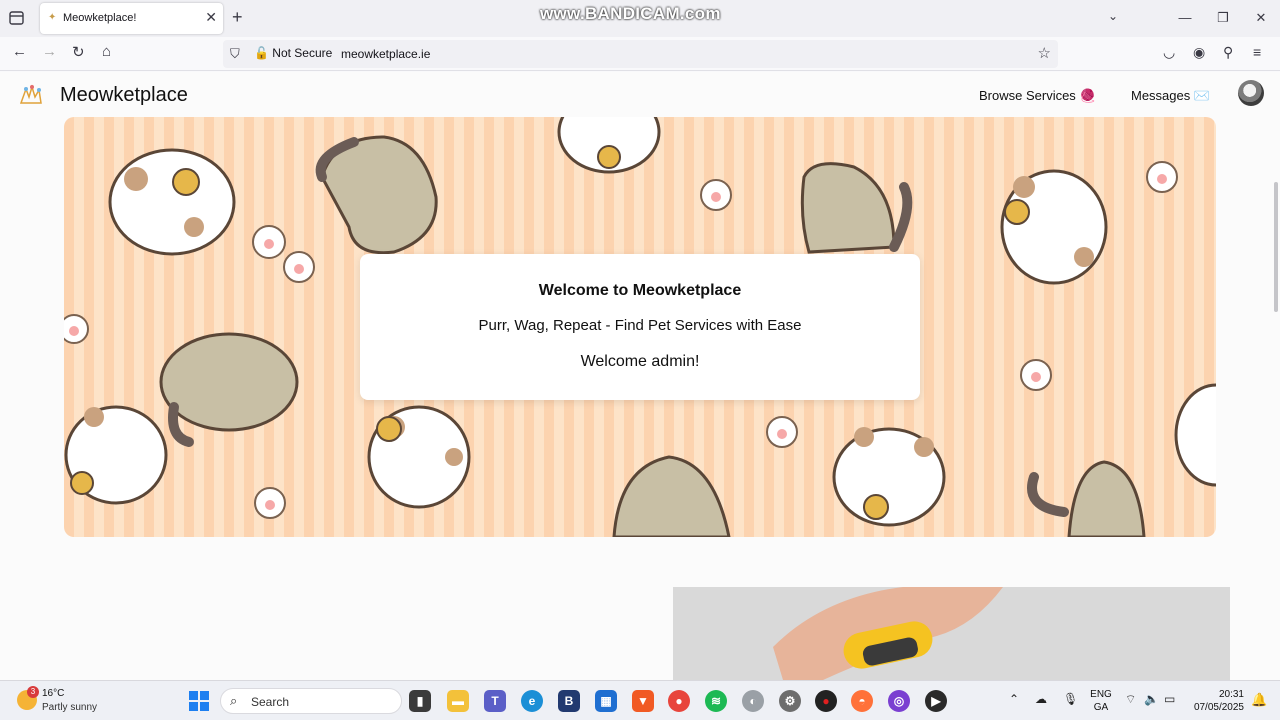 Image resolution: width=1280 pixels, height=720 pixels. I want to click on chrome-icon: ●, so click(679, 701).